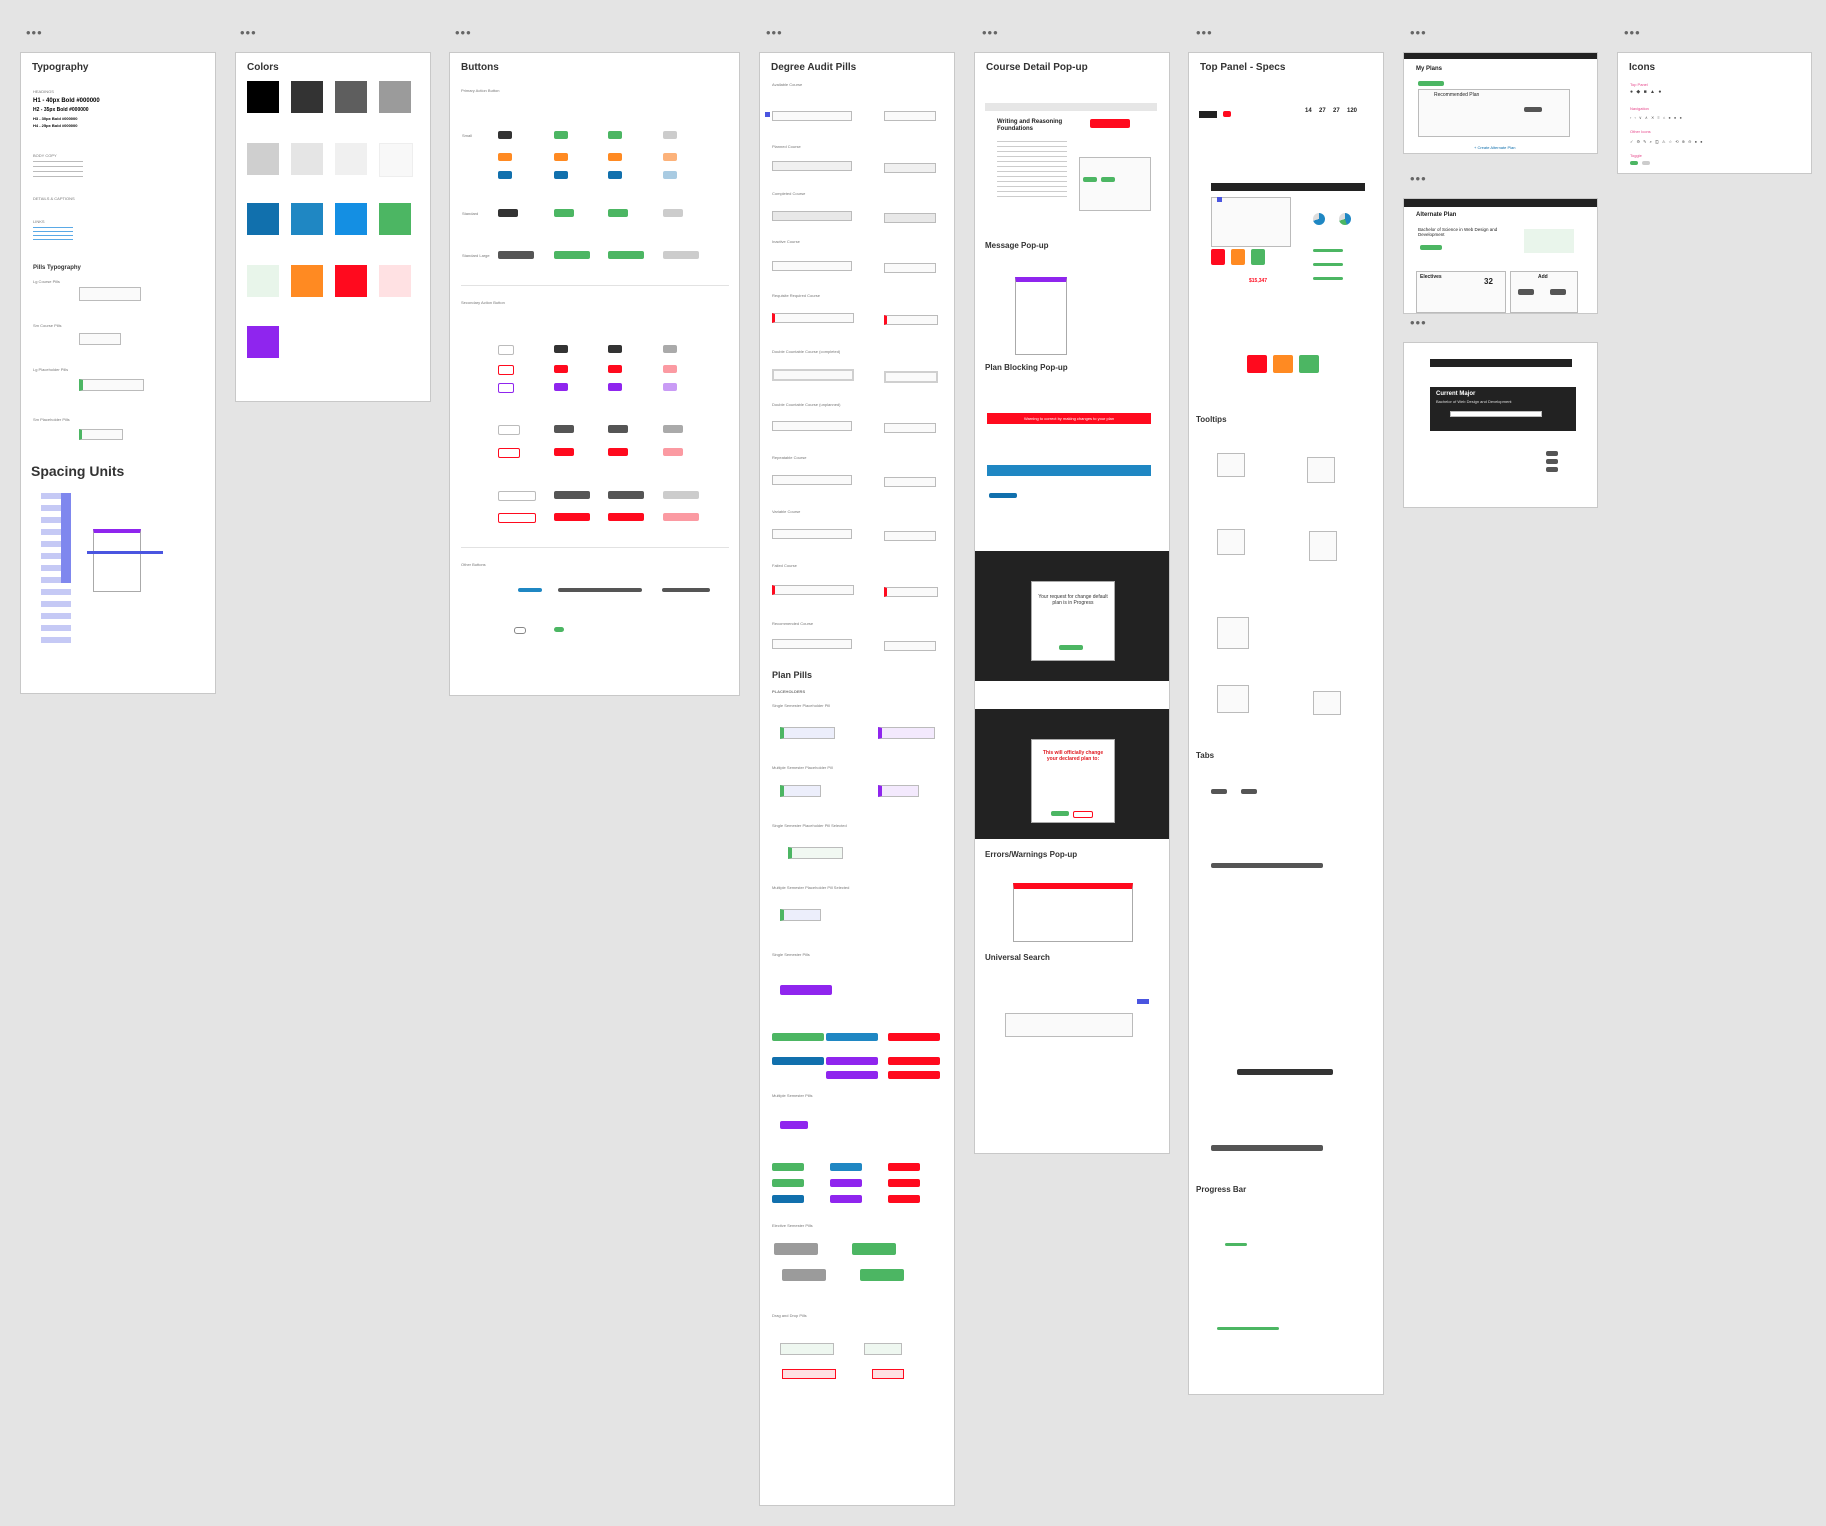 This screenshot has height=1526, width=1826. Describe the element at coordinates (670, 369) in the screenshot. I see `btn-sec-small-red-disabled` at that location.